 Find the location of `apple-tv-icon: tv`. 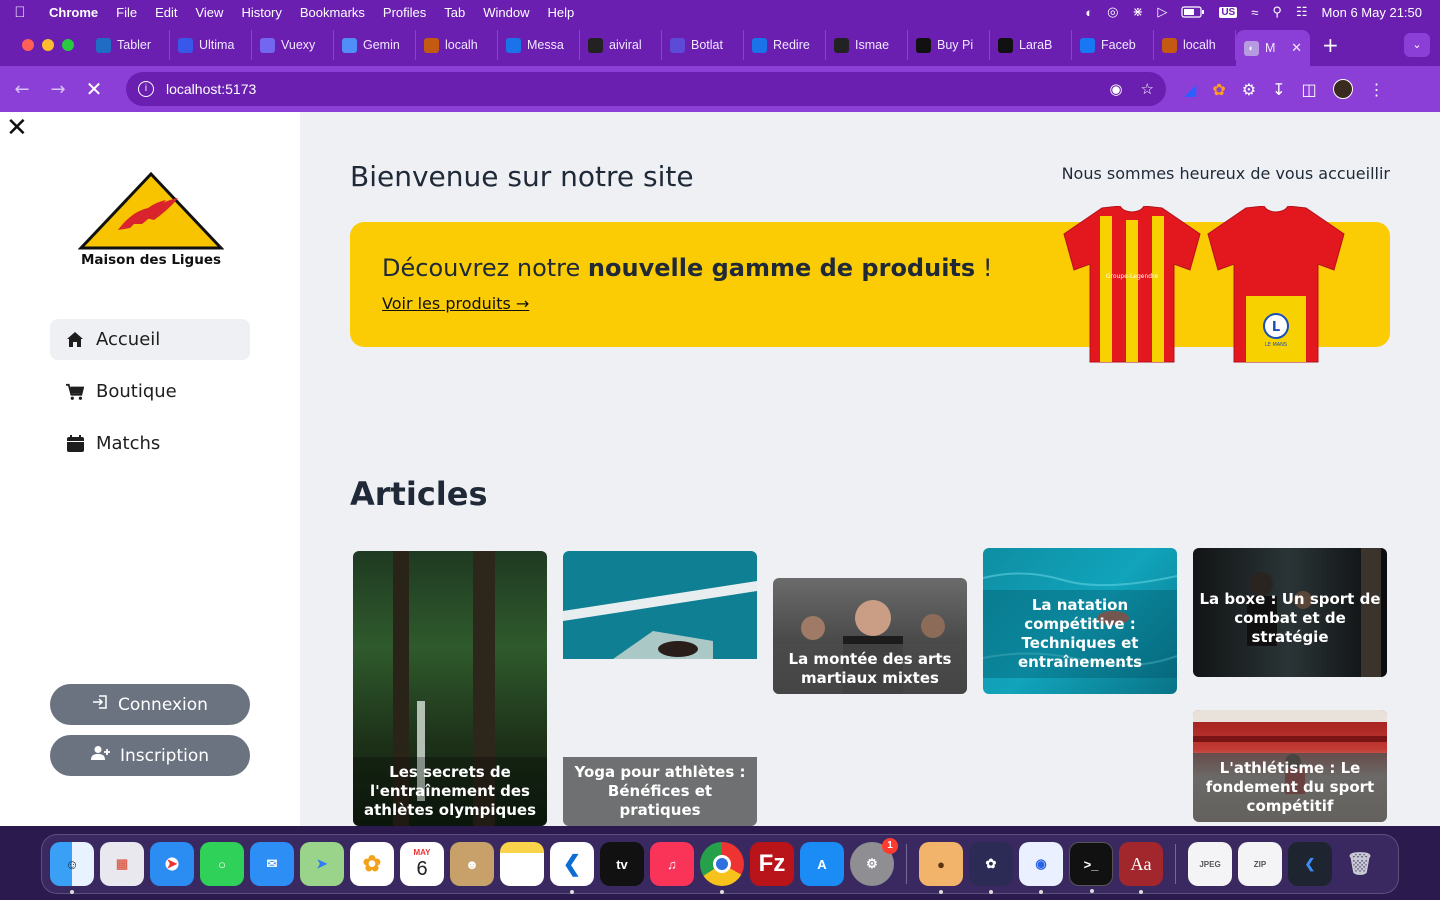

apple-tv-icon: tv is located at coordinates (622, 864).